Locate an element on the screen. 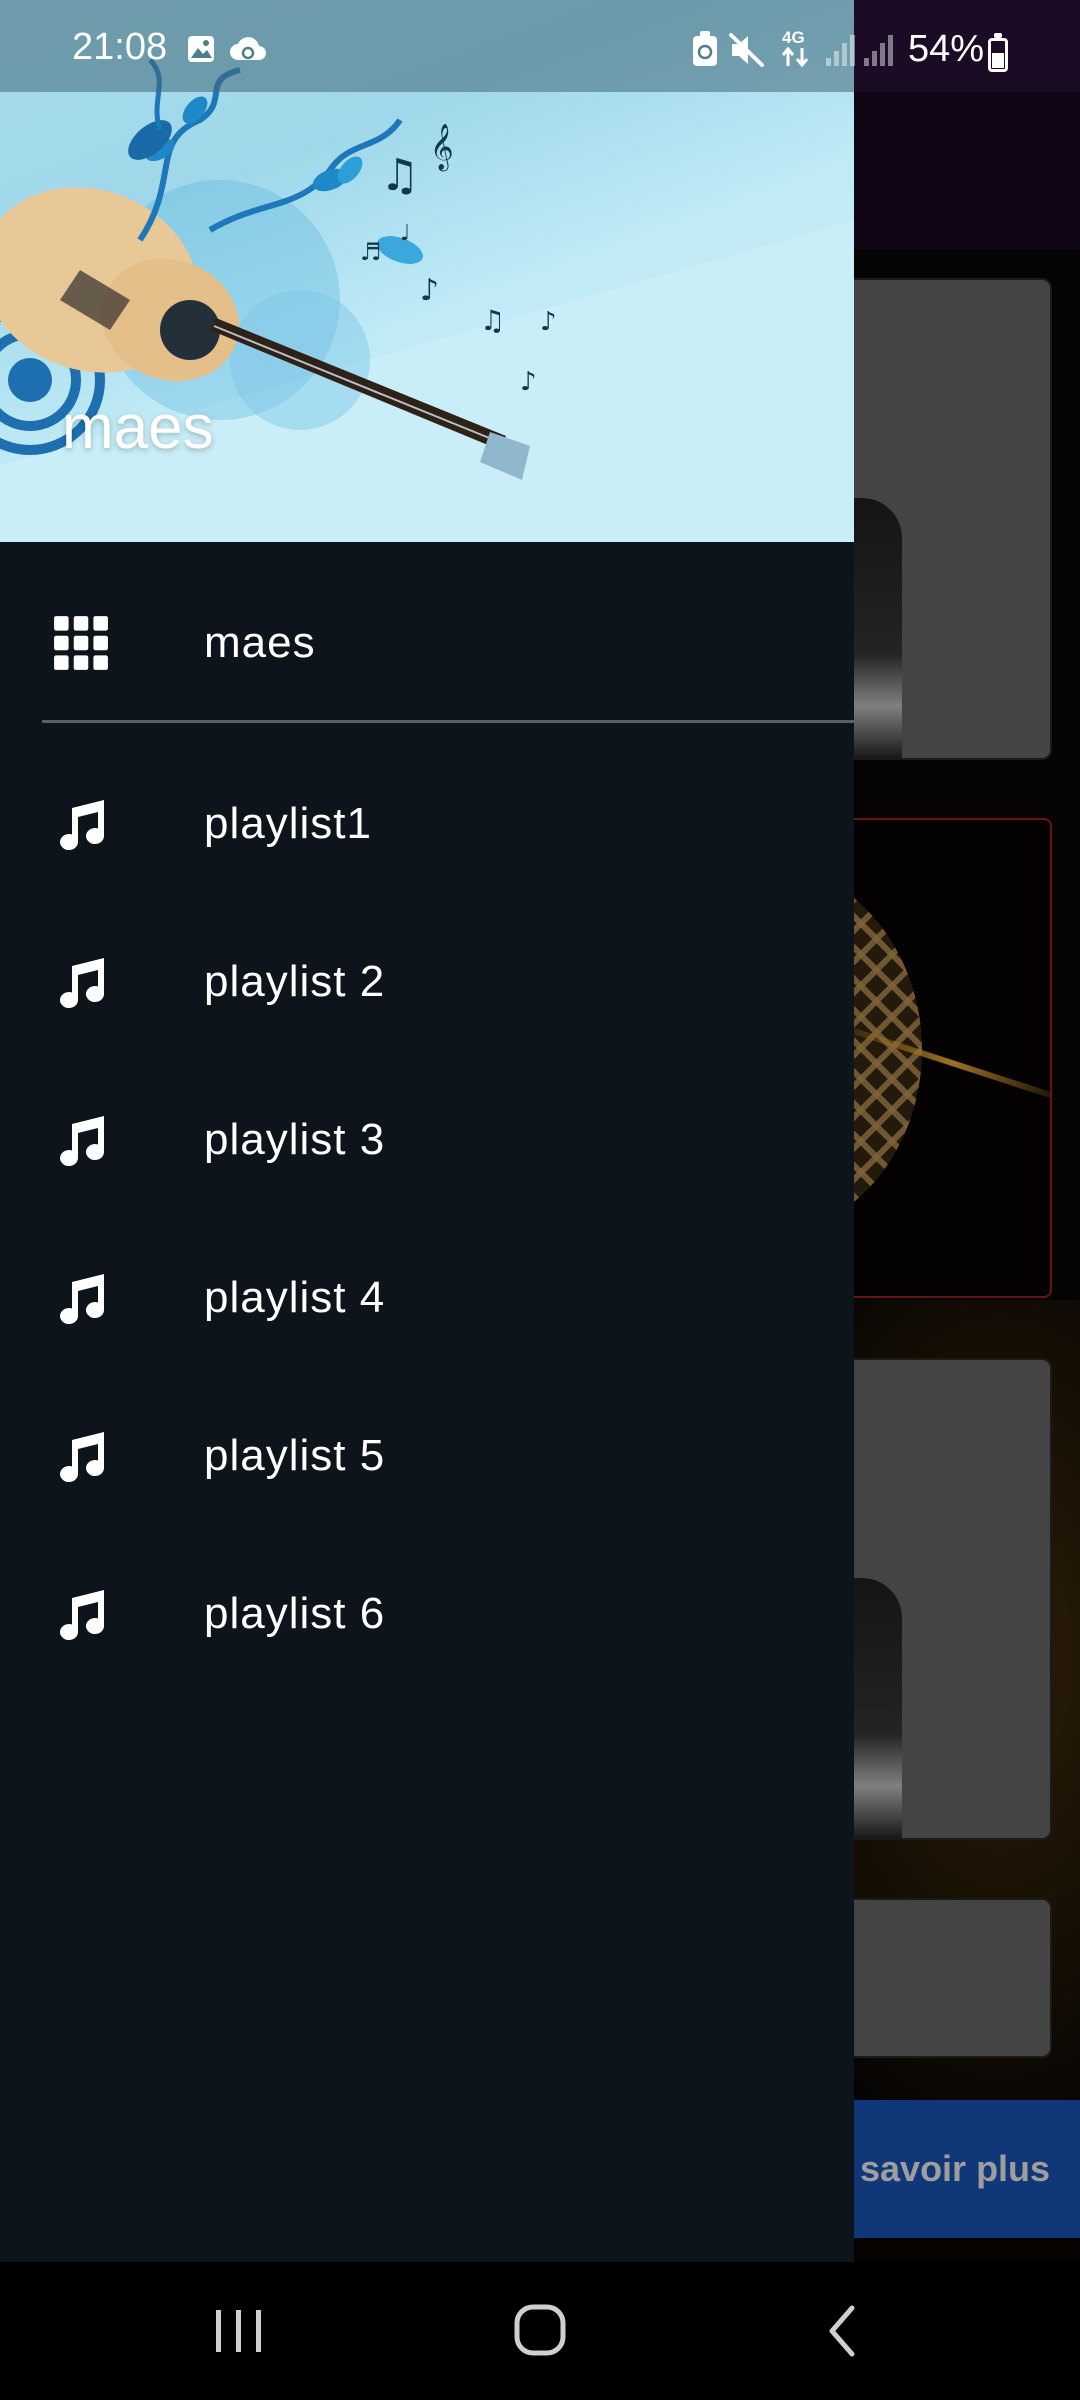  playlist-item-3: playlist 3 is located at coordinates (427, 1140).